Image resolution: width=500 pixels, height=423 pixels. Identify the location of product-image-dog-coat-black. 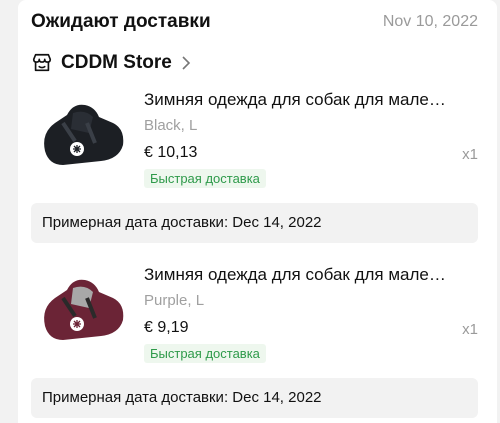
(83, 135).